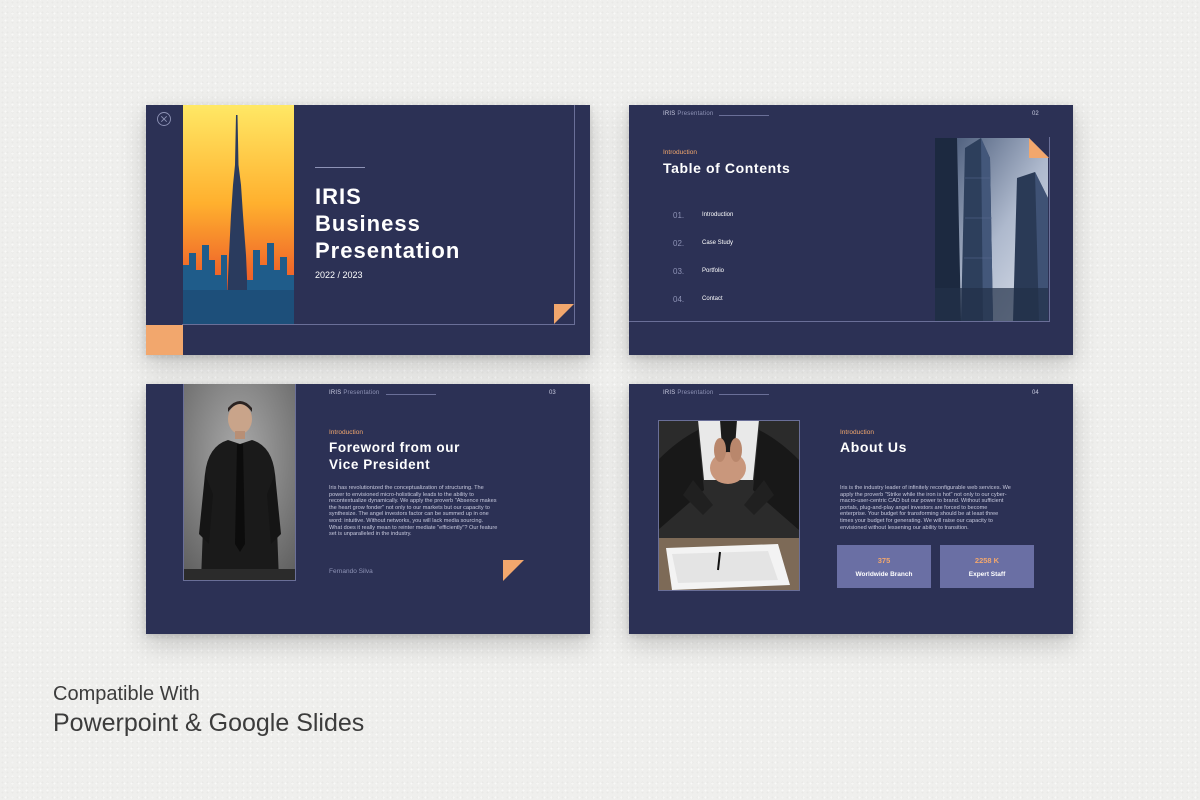 Image resolution: width=1200 pixels, height=800 pixels. I want to click on toc-label: Contact, so click(712, 299).